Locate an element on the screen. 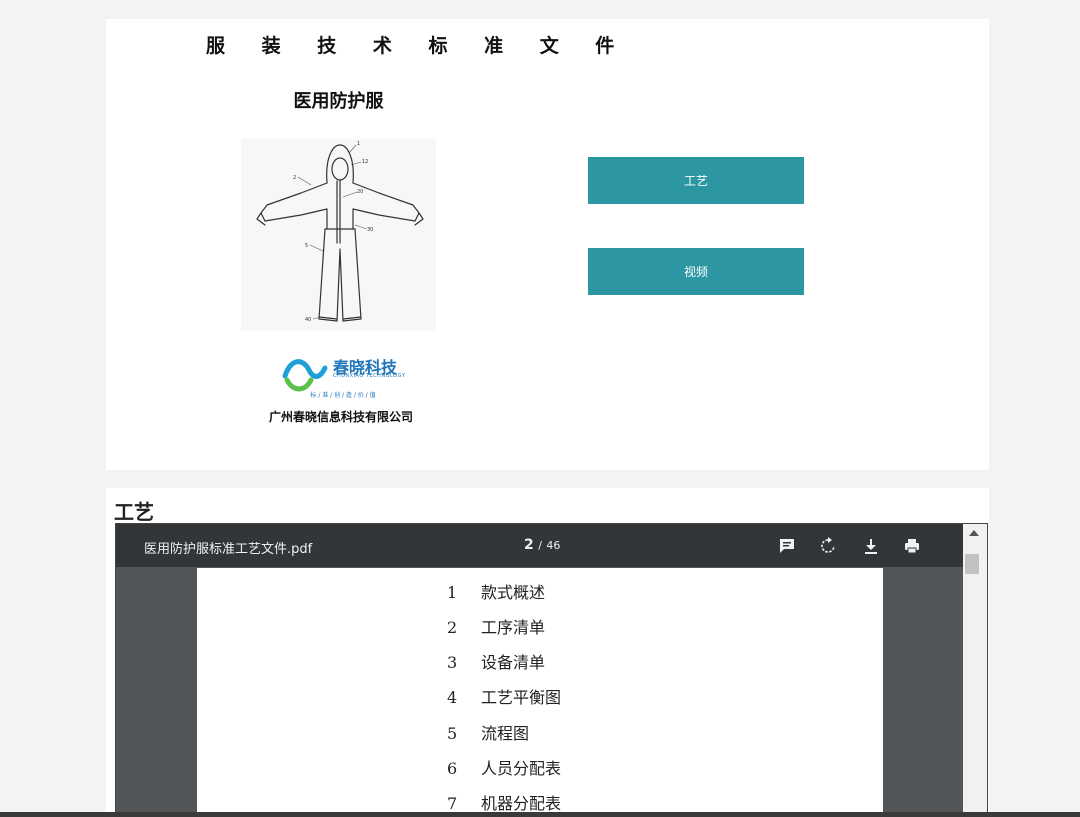 This screenshot has width=1080, height=817. rotate-icon is located at coordinates (828, 546).